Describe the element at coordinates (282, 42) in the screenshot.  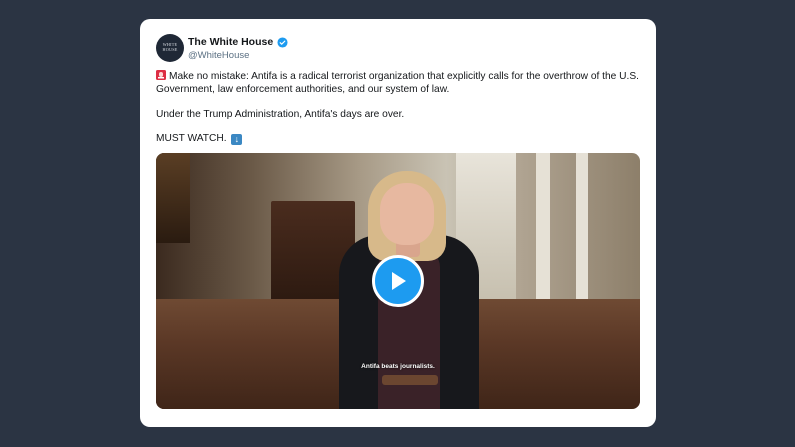
I see `verified-badge-icon` at that location.